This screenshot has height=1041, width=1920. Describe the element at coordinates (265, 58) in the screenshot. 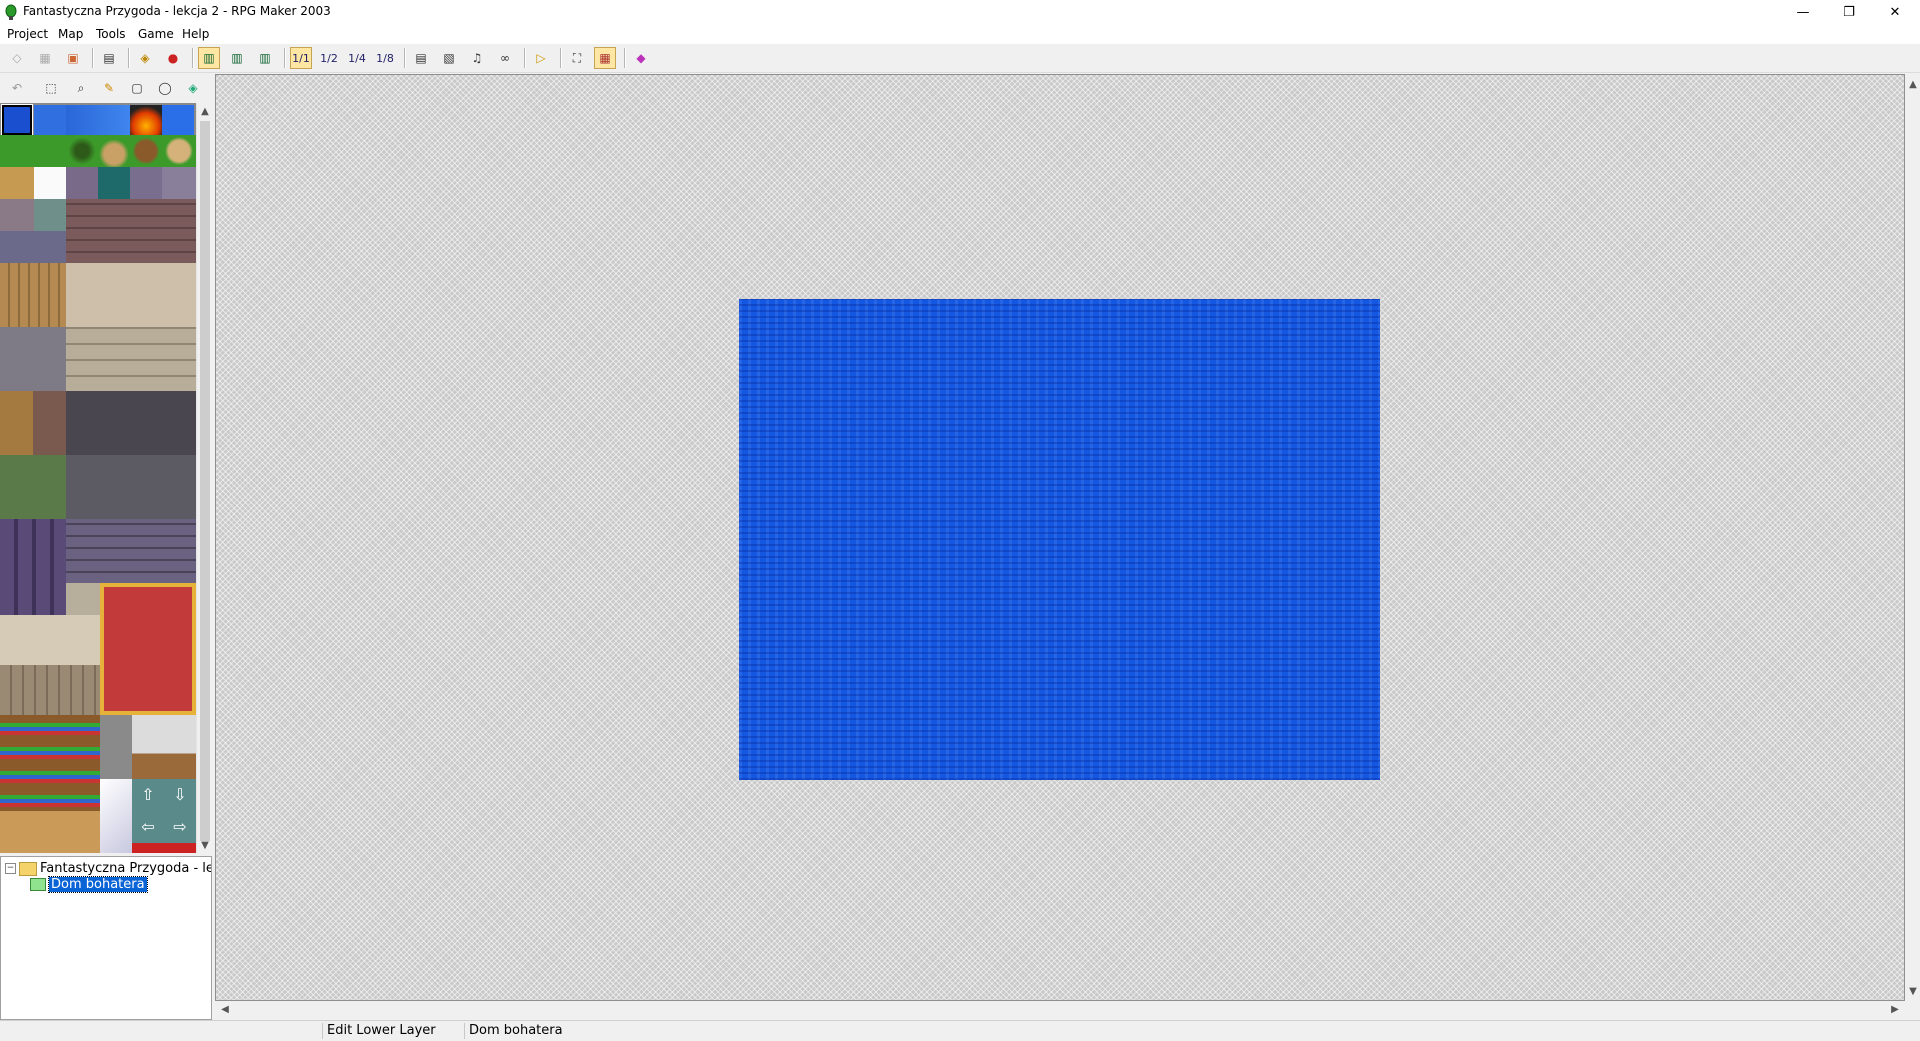

I see `event-layer-icon: ▥` at that location.